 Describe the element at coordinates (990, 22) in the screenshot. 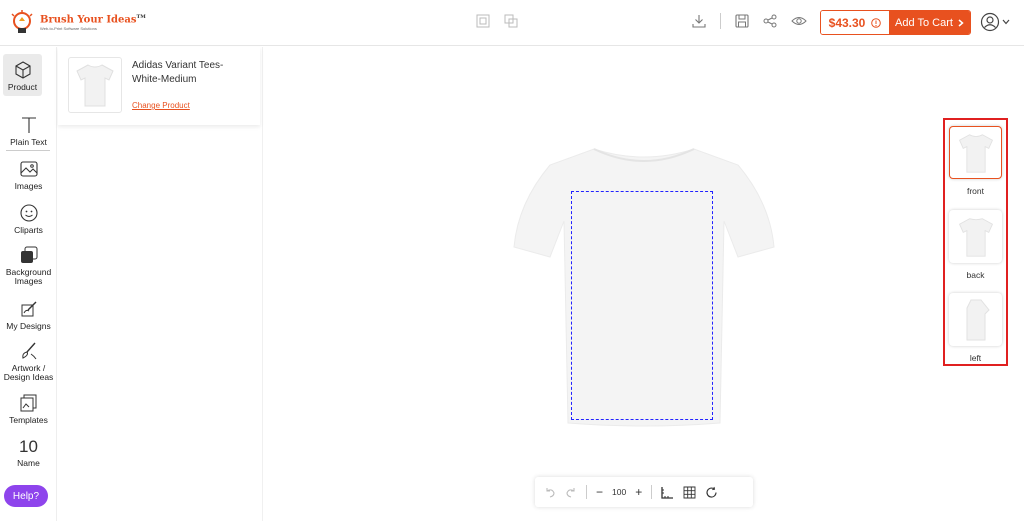

I see `user-icon` at that location.